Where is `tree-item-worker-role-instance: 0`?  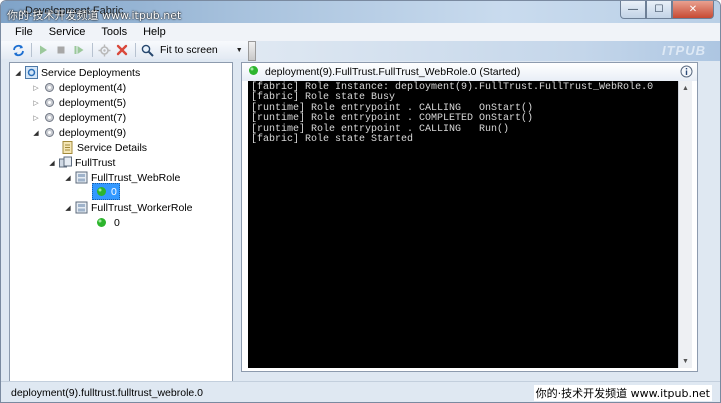 tree-item-worker-role-instance: 0 is located at coordinates (107, 222).